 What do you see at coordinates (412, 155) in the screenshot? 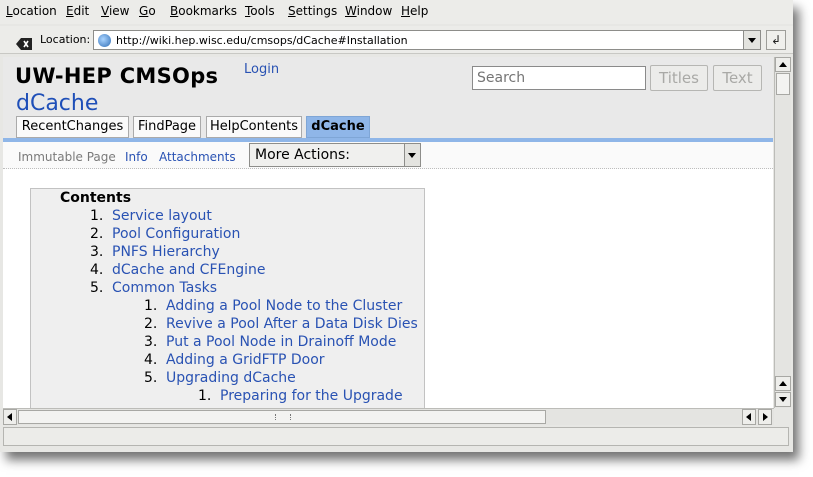
I see `chevron-down-icon` at bounding box center [412, 155].